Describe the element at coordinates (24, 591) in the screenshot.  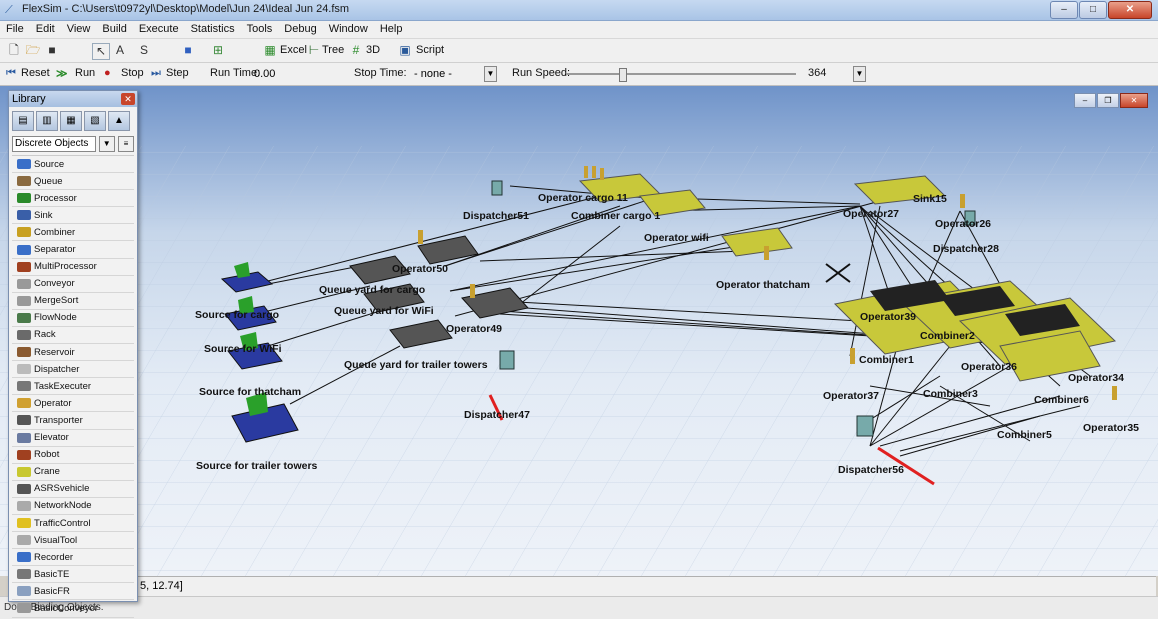
I see `basicfr-icon` at that location.